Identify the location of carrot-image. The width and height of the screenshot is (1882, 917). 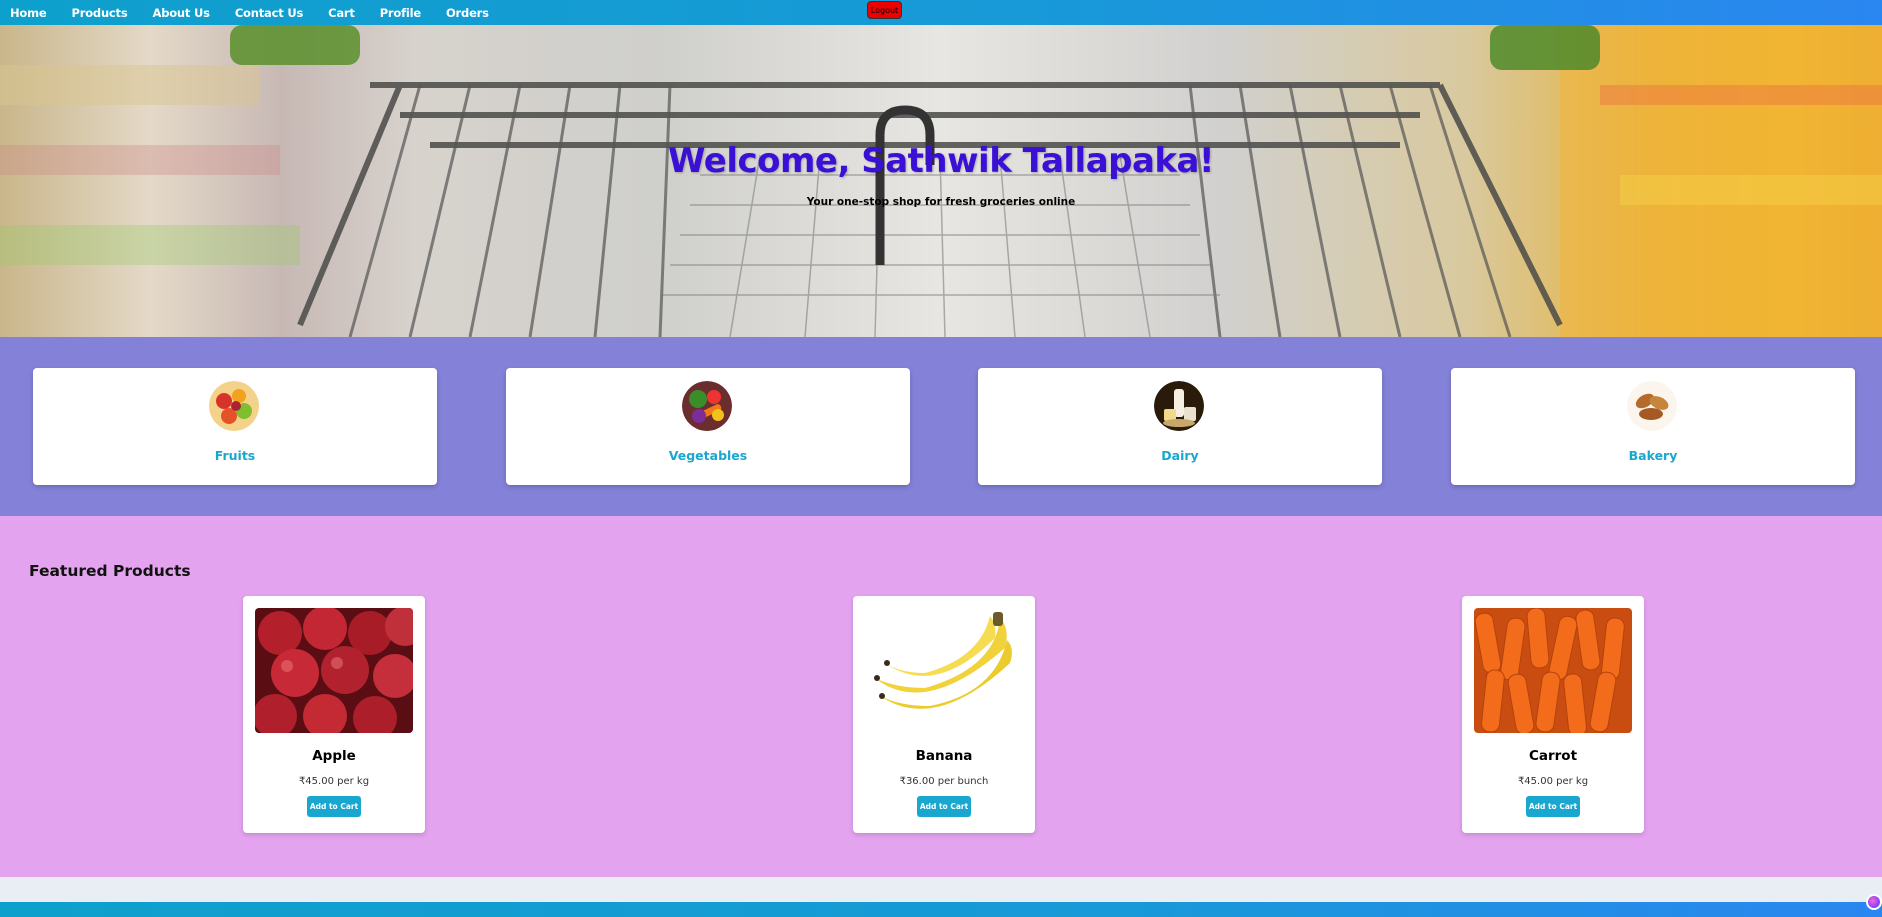
(1553, 670).